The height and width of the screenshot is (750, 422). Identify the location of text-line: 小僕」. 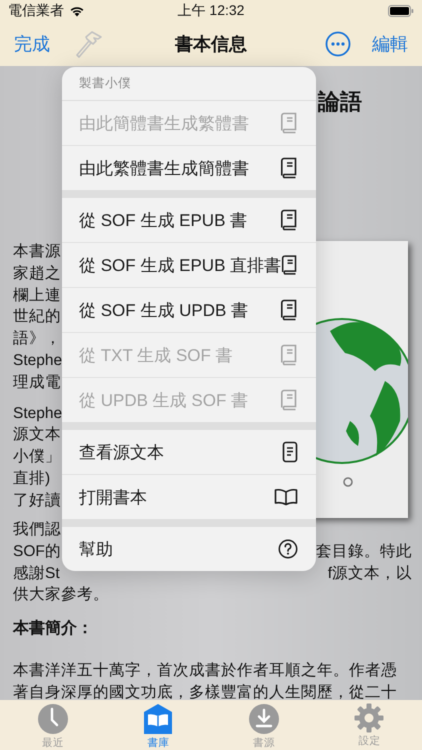
(37, 457).